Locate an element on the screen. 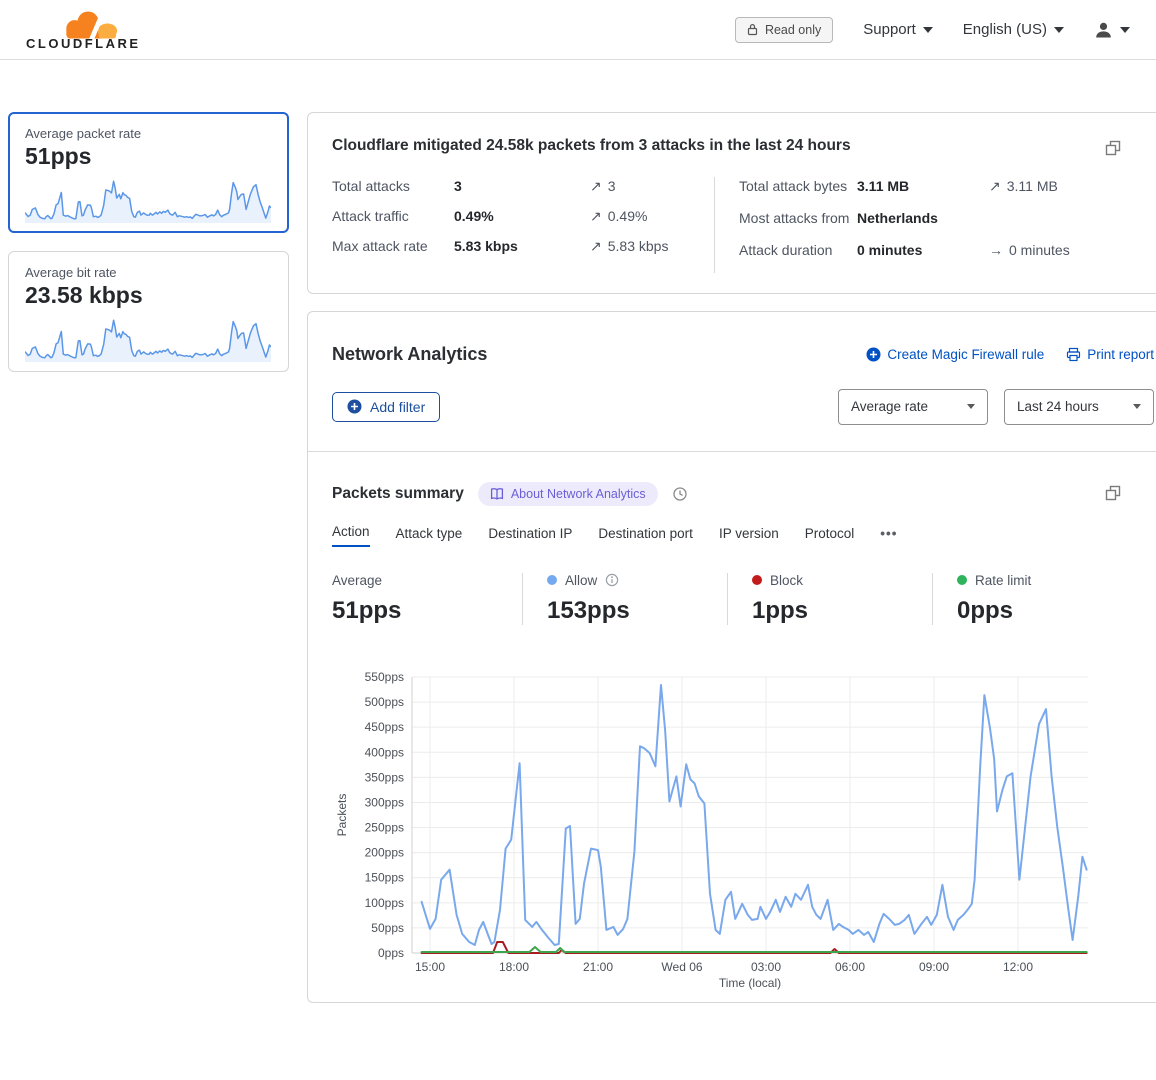 The height and width of the screenshot is (1080, 1156). tab-action: Action is located at coordinates (351, 535).